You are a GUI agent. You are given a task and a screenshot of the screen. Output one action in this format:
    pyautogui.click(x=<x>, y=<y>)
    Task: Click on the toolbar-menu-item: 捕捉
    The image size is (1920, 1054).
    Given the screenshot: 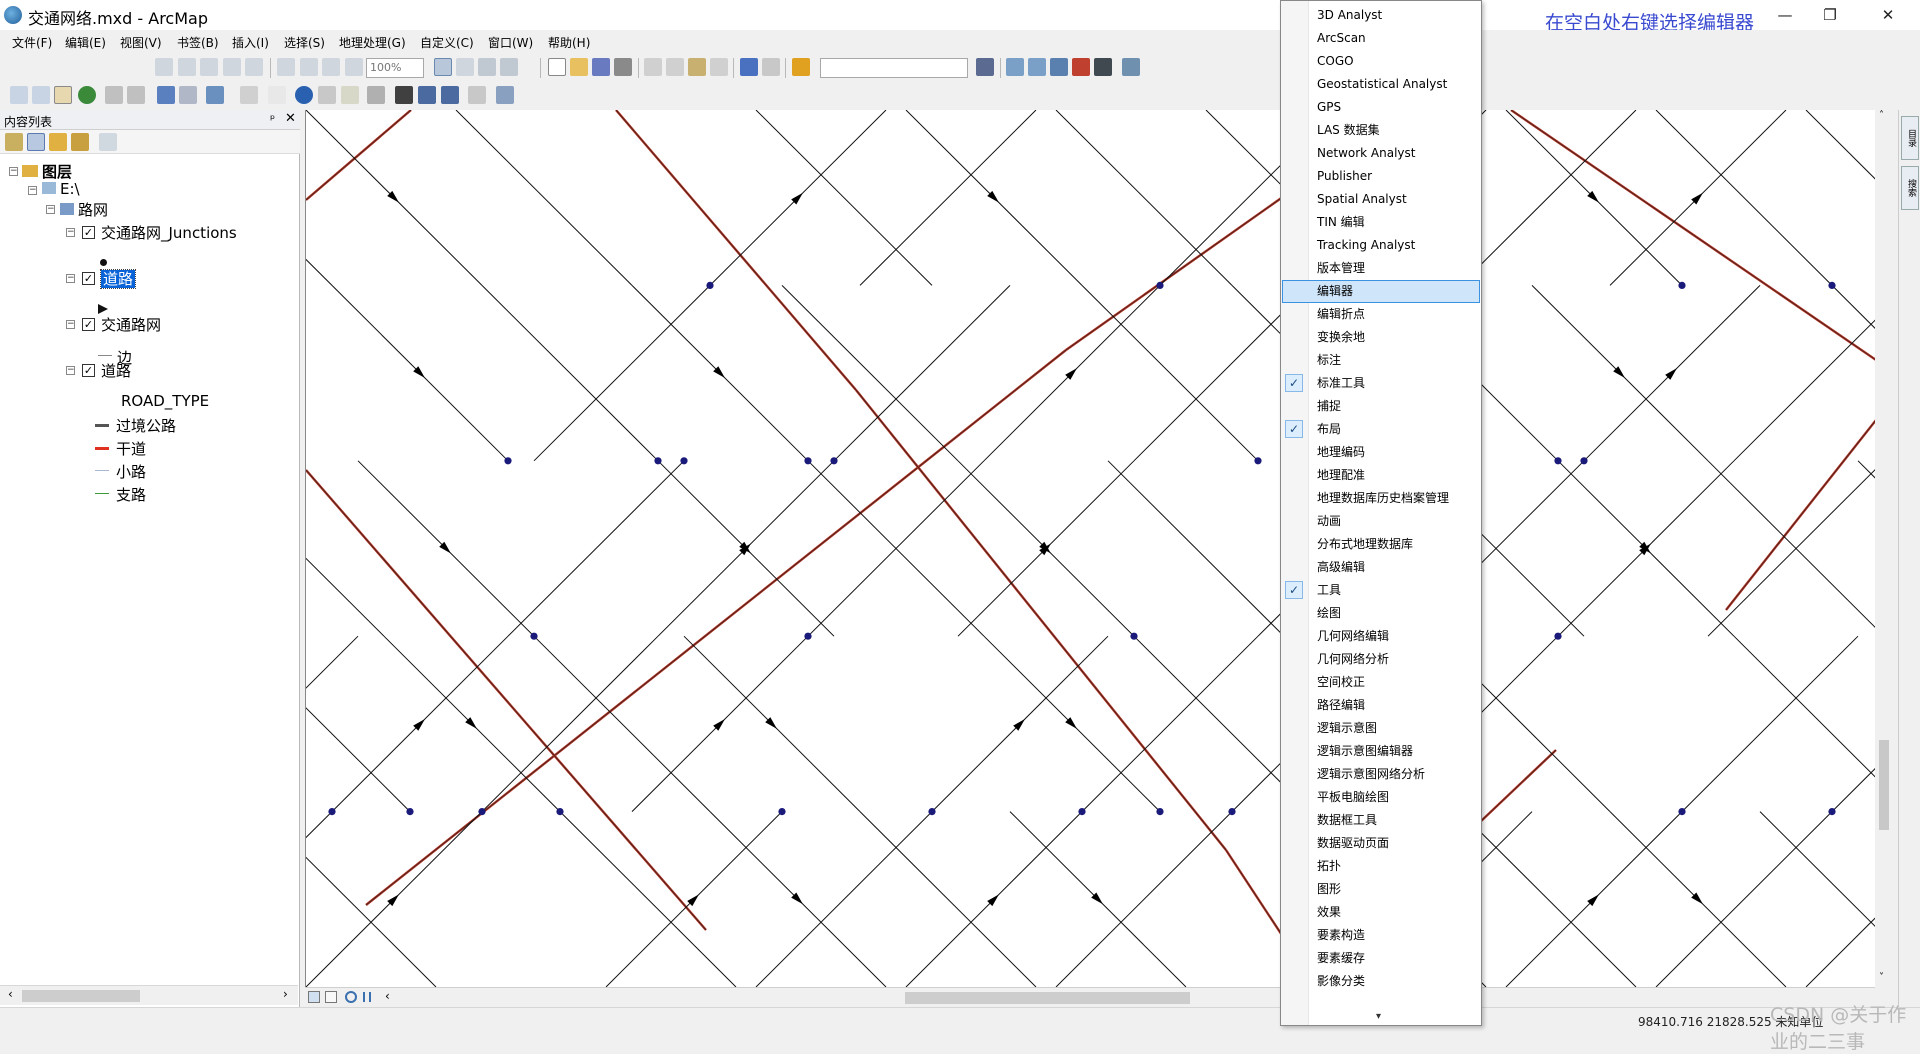 What is the action you would take?
    pyautogui.click(x=1381, y=406)
    